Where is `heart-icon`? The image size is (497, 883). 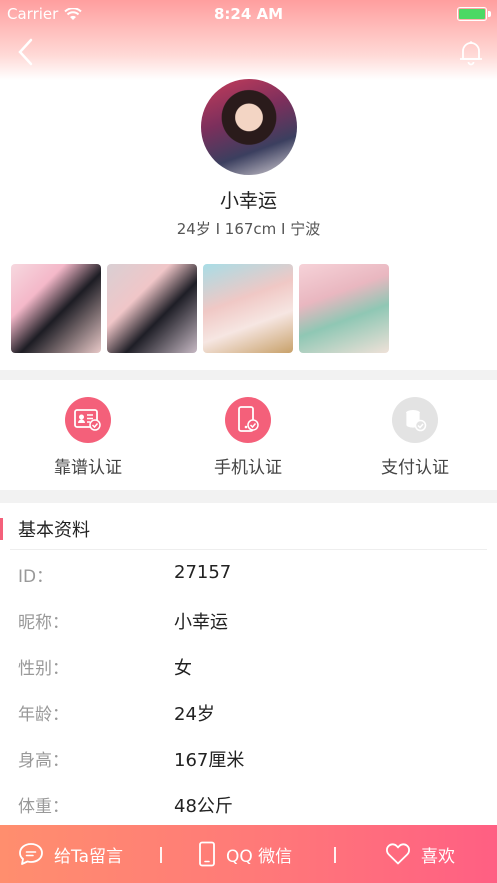
heart-icon is located at coordinates (398, 854).